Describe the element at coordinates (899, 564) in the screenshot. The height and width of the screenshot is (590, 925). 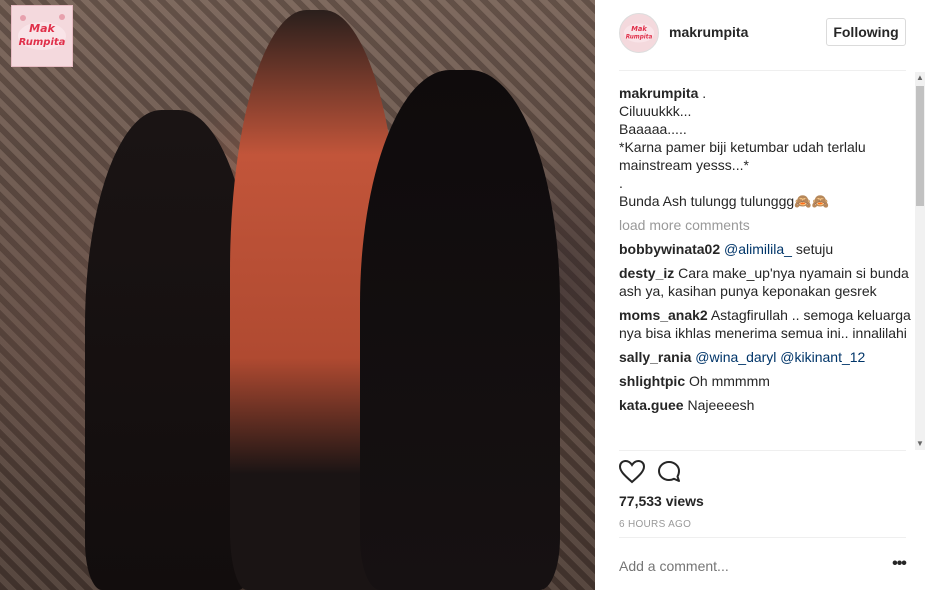
I see `more-options-icon: •••` at that location.